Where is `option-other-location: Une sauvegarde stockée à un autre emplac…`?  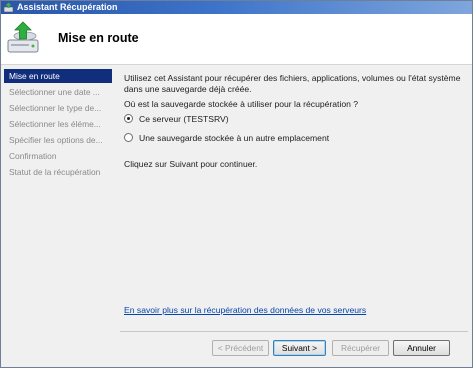
option-other-location: Une sauvegarde stockée à un autre emplac… is located at coordinates (254, 138).